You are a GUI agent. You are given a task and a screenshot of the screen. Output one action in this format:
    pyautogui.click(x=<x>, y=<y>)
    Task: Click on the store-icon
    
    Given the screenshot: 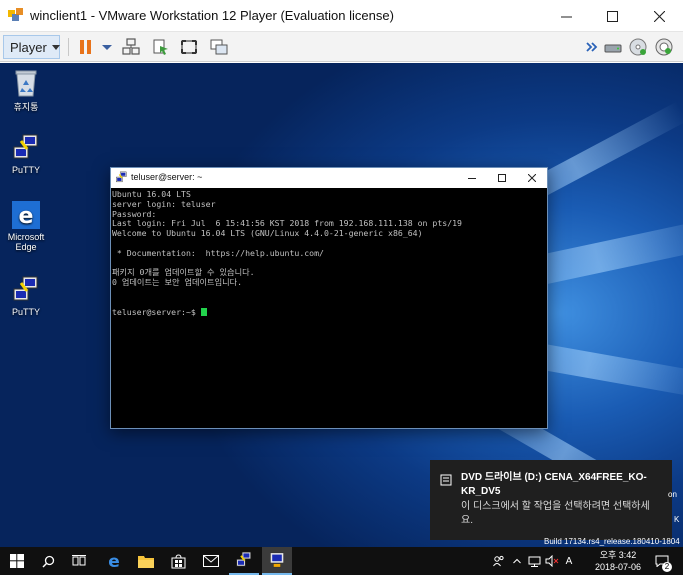 What is the action you would take?
    pyautogui.click(x=178, y=560)
    